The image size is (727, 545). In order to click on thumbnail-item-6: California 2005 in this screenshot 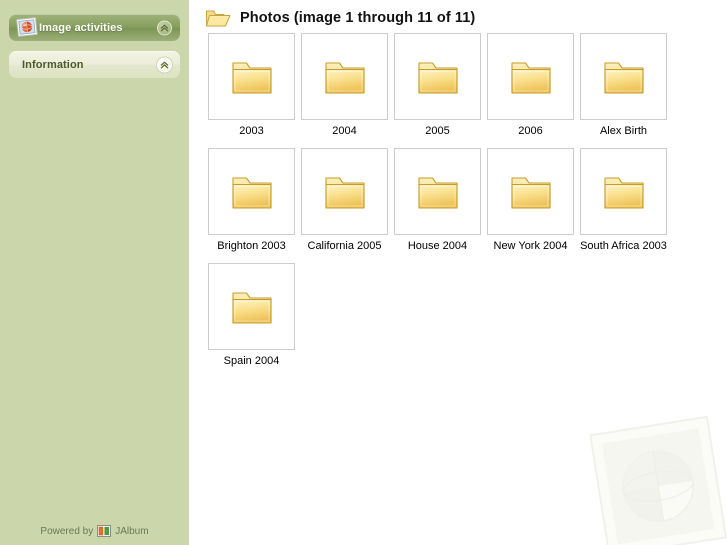, I will do `click(344, 200)`.